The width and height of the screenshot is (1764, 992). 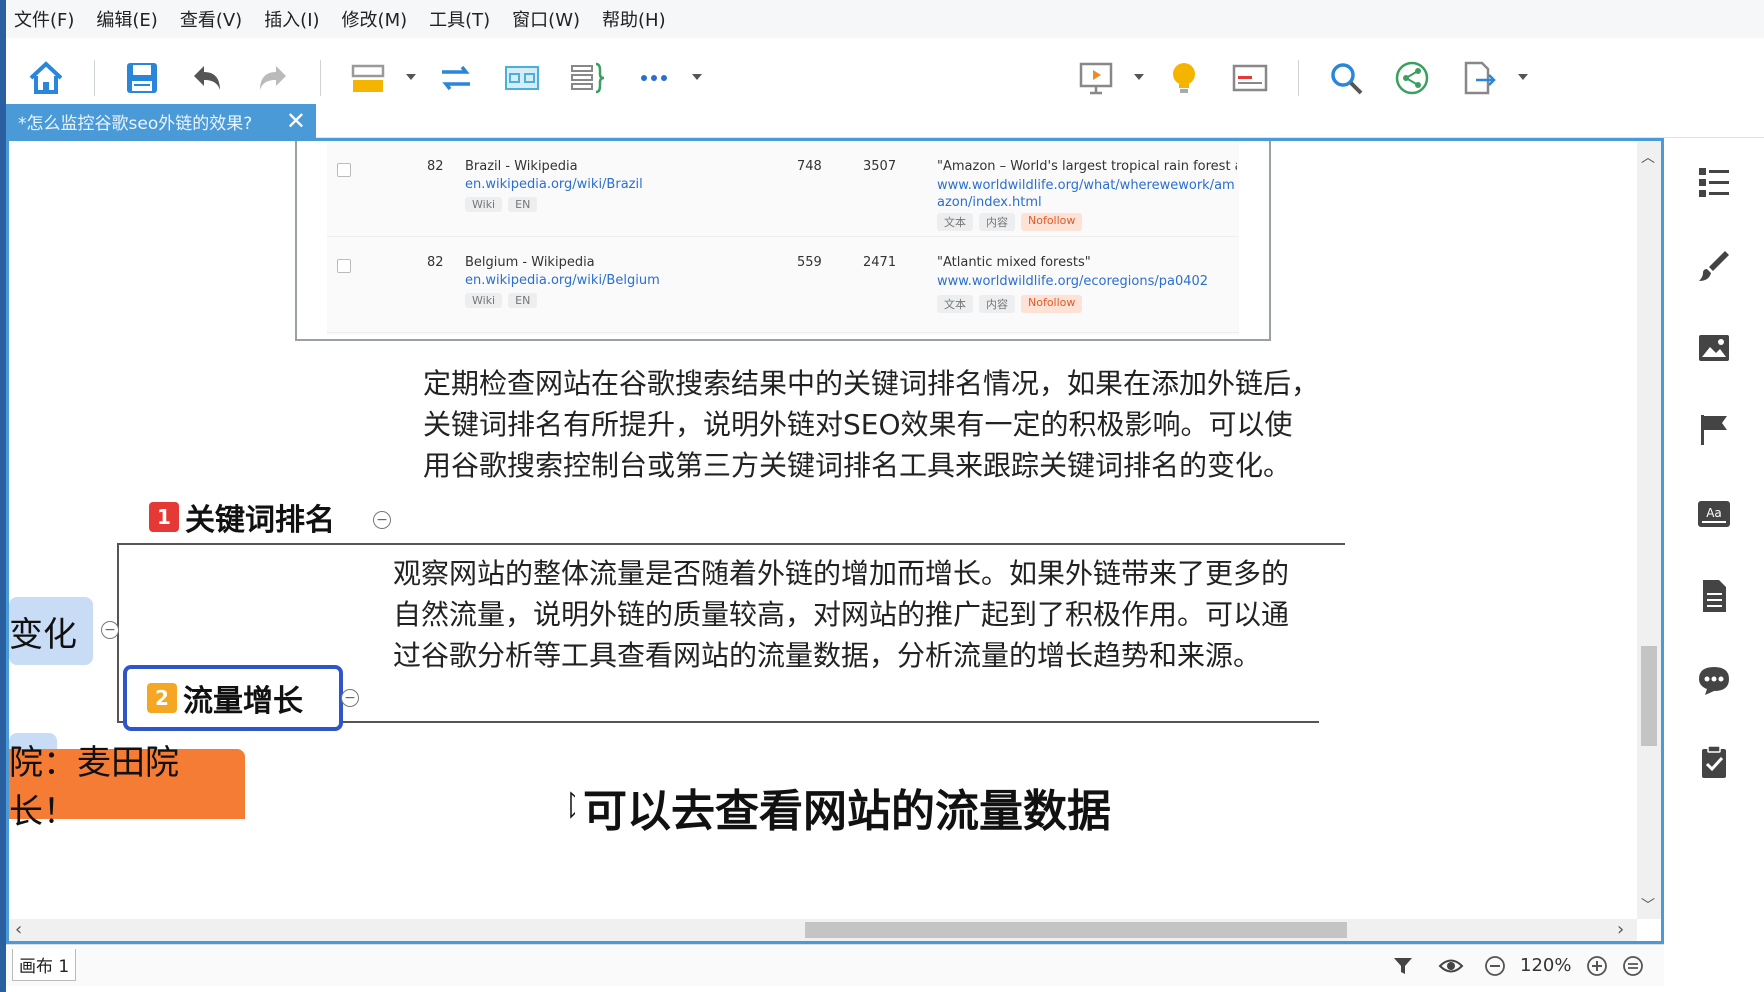 I want to click on zoom-in-icon, so click(x=1597, y=966).